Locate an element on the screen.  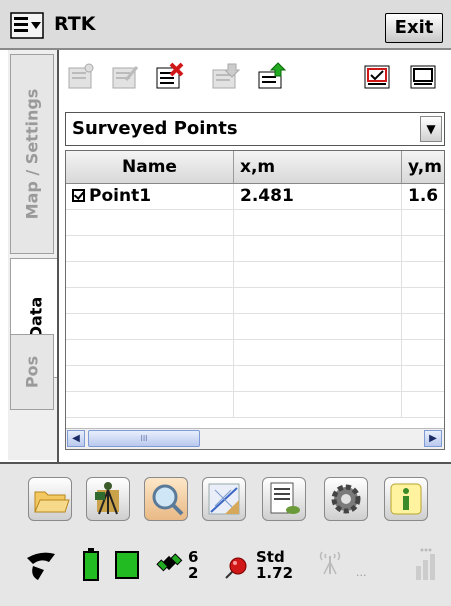
battery-icon is located at coordinates (91, 564).